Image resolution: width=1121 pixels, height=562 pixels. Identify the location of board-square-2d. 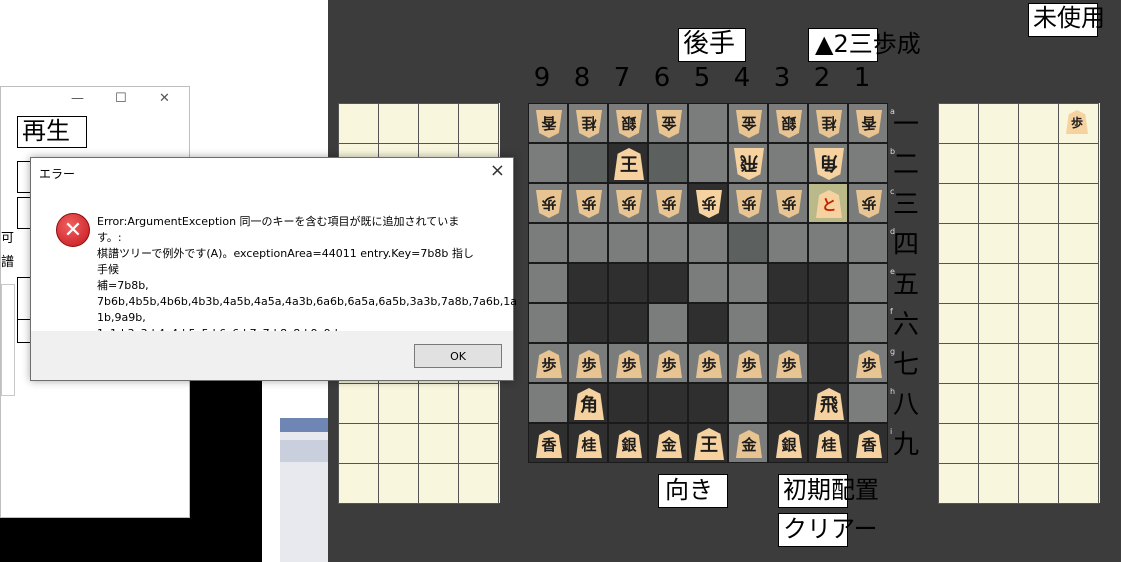
(828, 243).